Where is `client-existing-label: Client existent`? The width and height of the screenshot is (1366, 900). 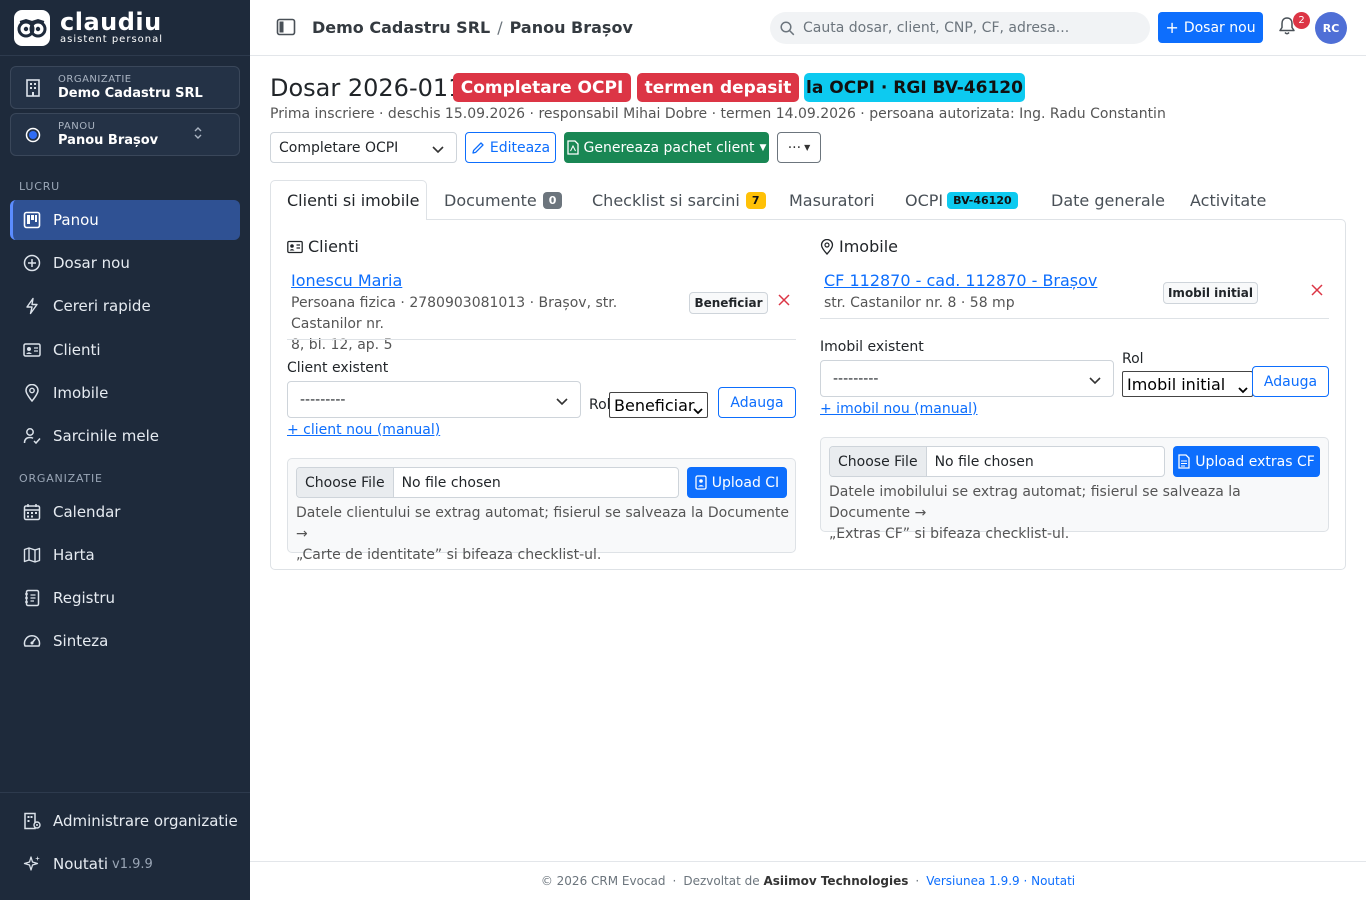
client-existing-label: Client existent is located at coordinates (338, 368).